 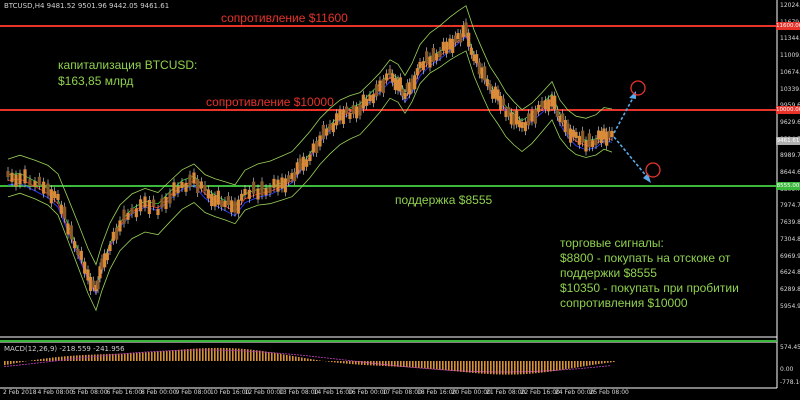 What do you see at coordinates (230, 392) in the screenshot?
I see `time-tick-label: 10 Feb 16:00` at bounding box center [230, 392].